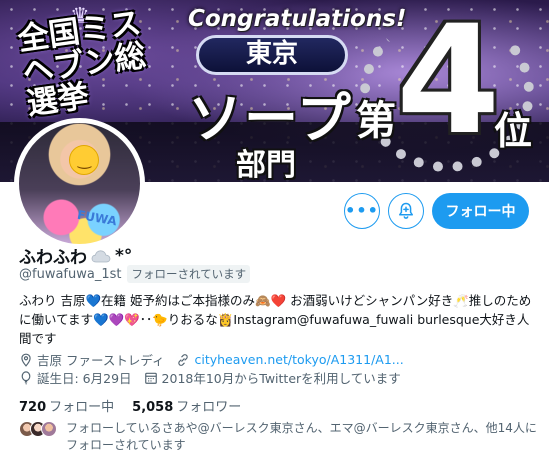  I want to click on banner-city: 東京, so click(272, 55).